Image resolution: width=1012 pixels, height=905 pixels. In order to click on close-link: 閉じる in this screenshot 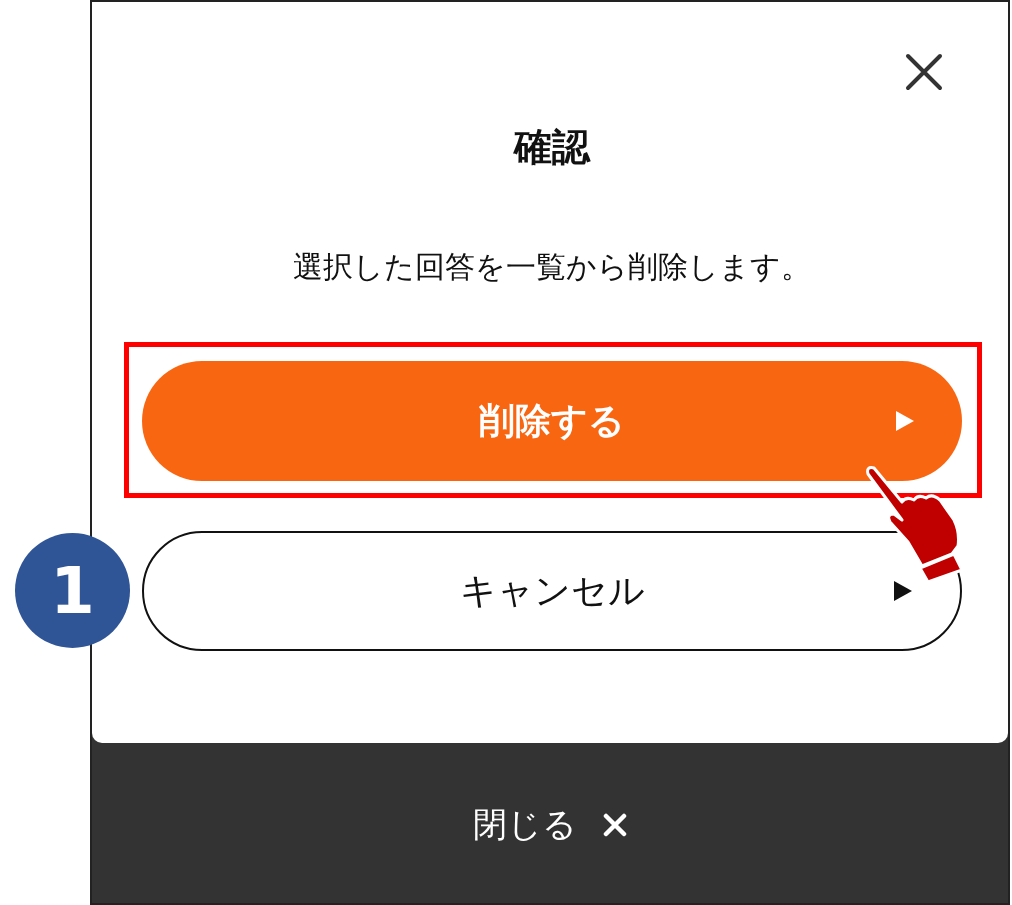, I will do `click(525, 825)`.